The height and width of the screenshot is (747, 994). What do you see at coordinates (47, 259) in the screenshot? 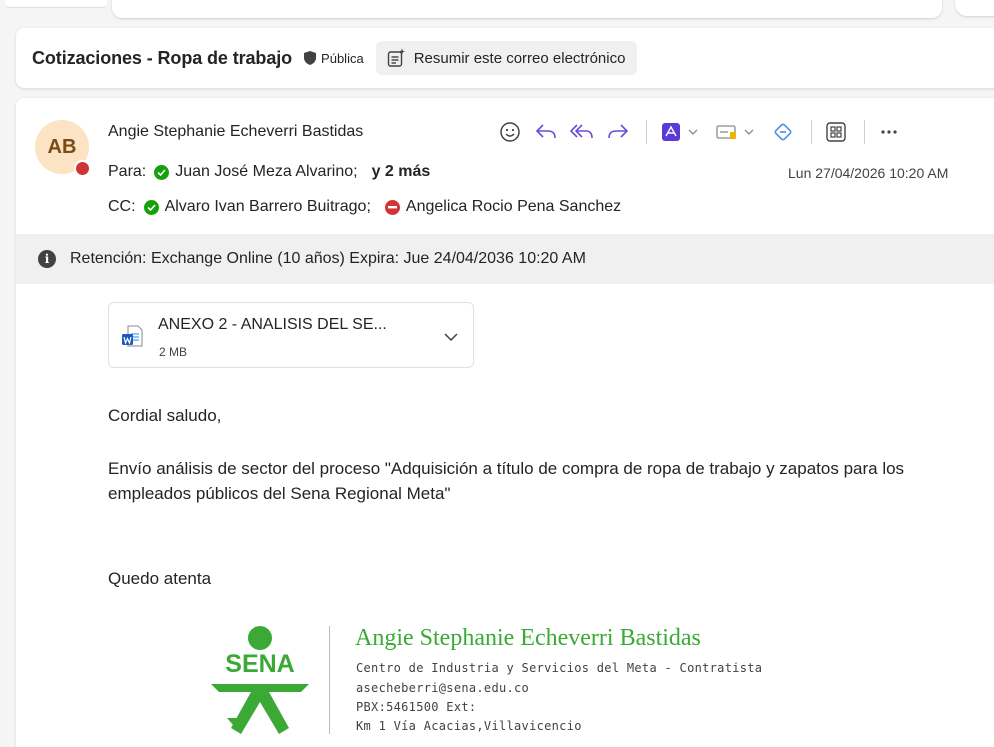
I see `info-icon: i` at bounding box center [47, 259].